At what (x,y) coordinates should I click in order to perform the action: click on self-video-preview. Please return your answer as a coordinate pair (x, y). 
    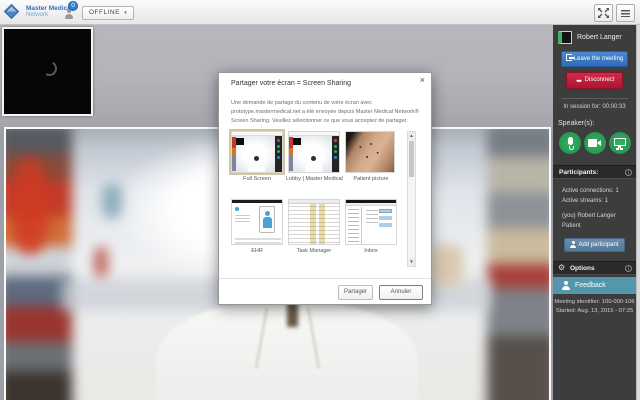
    Looking at the image, I should click on (47, 71).